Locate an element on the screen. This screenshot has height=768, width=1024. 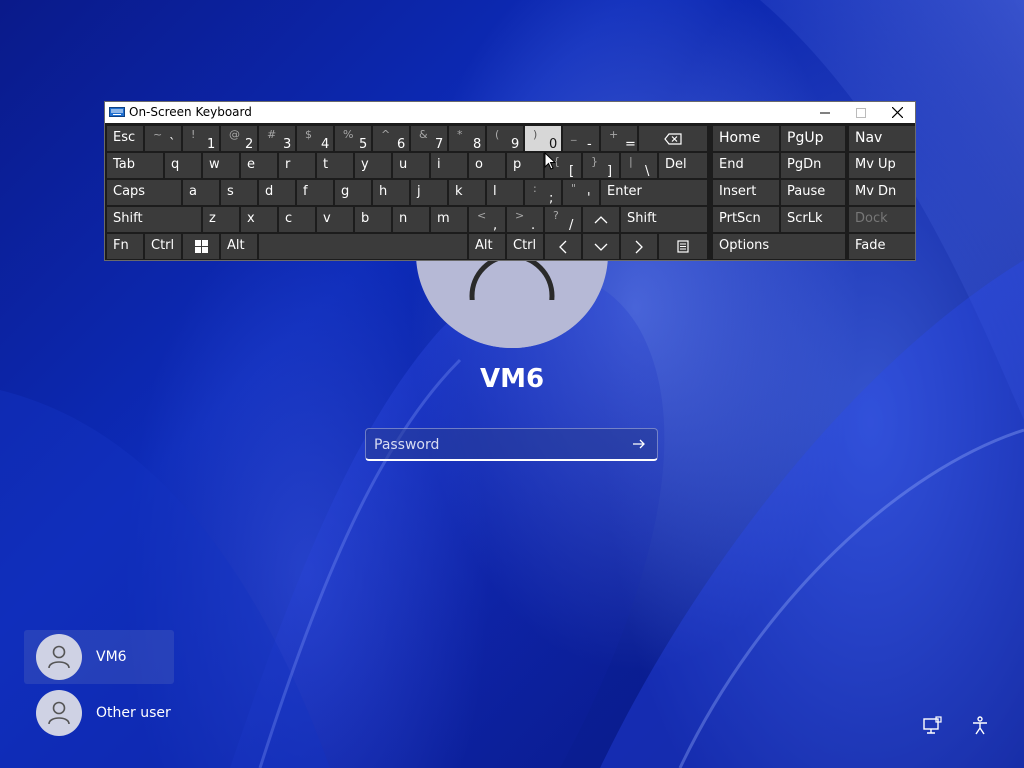
key-7-8: & 7 is located at coordinates (429, 139).